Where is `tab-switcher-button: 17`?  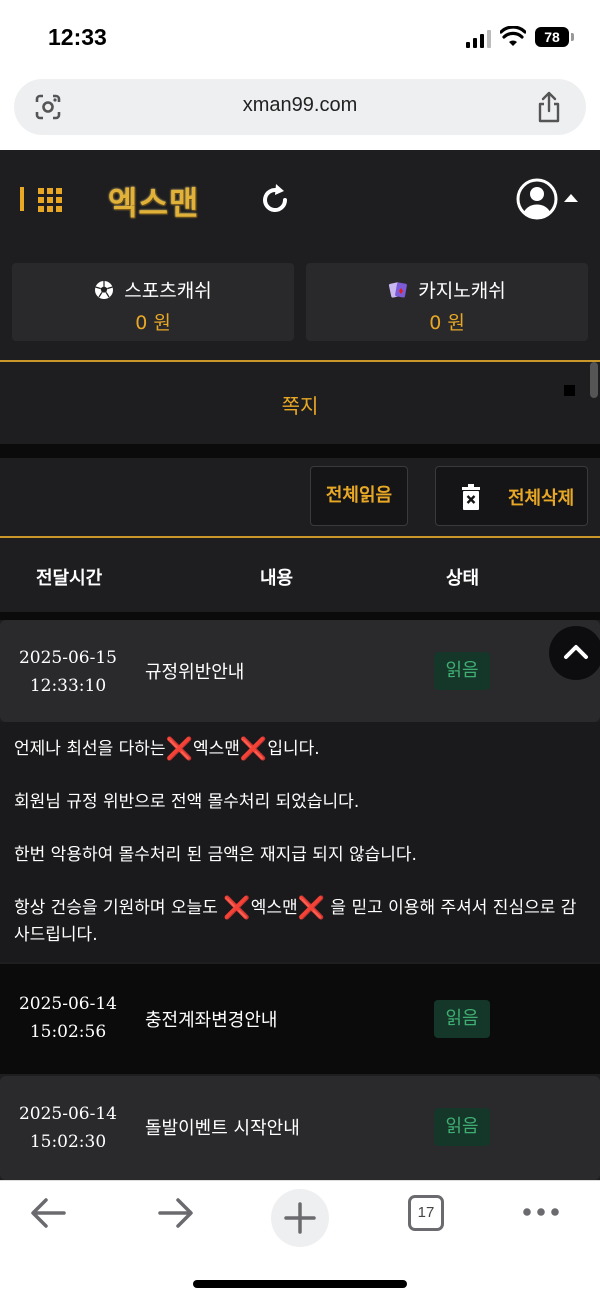 tab-switcher-button: 17 is located at coordinates (426, 1213).